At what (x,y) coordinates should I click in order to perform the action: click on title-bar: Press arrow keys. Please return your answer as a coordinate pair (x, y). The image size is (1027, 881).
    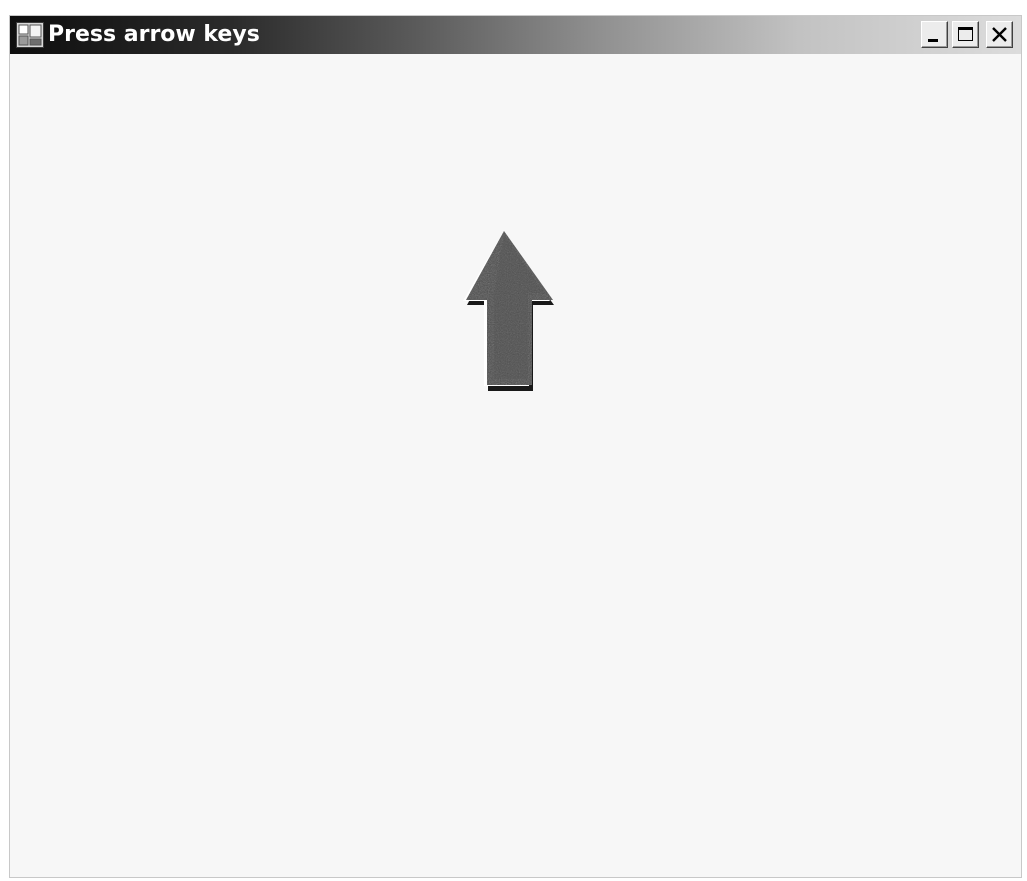
    Looking at the image, I should click on (515, 35).